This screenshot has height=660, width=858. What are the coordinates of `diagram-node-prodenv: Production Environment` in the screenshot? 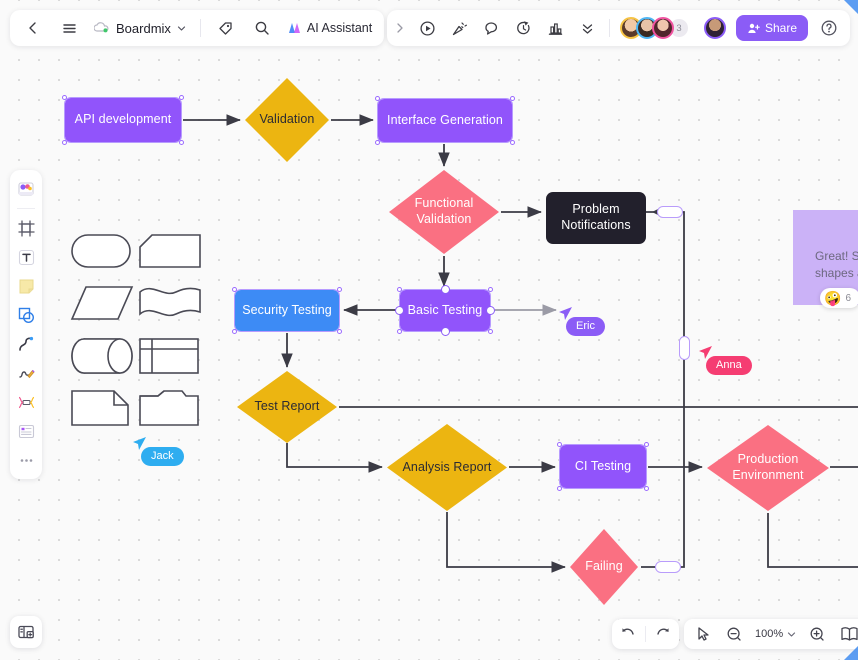 It's located at (768, 468).